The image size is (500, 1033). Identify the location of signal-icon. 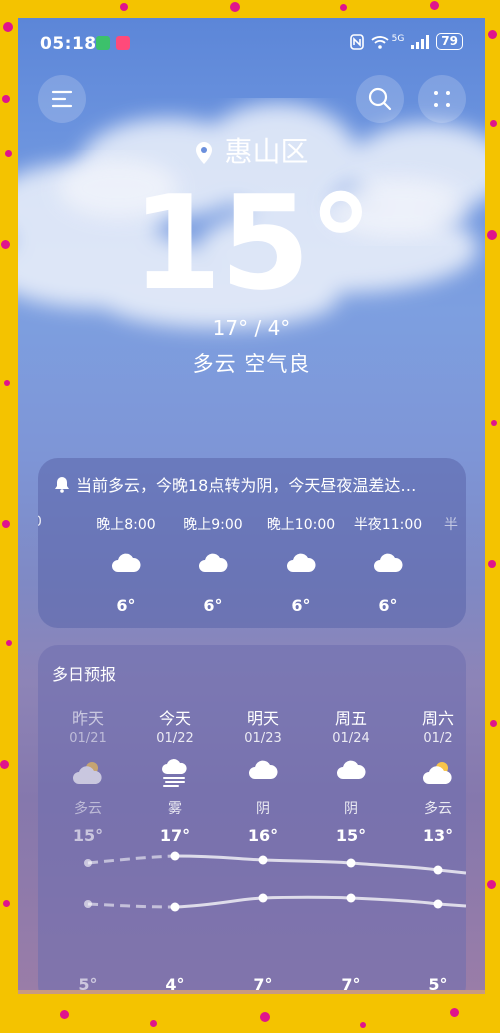
(420, 41).